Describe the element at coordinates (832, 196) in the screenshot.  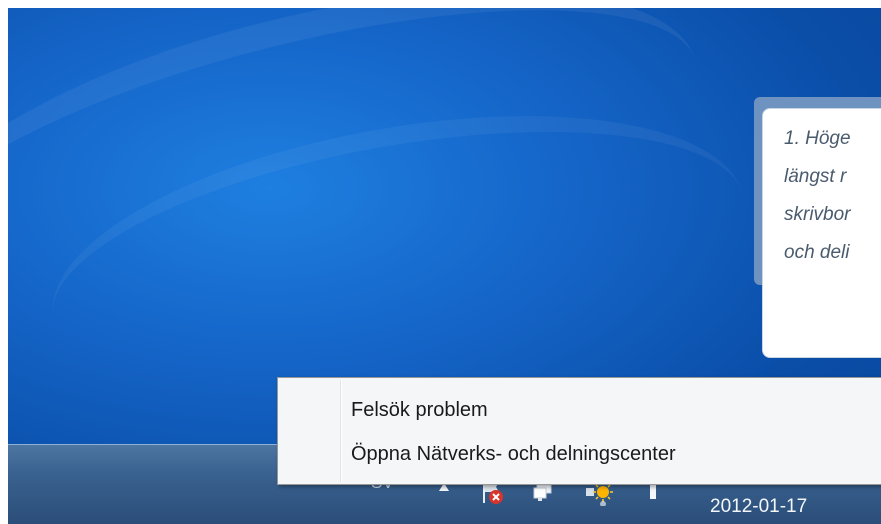
I see `instruction-callout-text: 1. Höge längst r skrivbor och deli` at that location.